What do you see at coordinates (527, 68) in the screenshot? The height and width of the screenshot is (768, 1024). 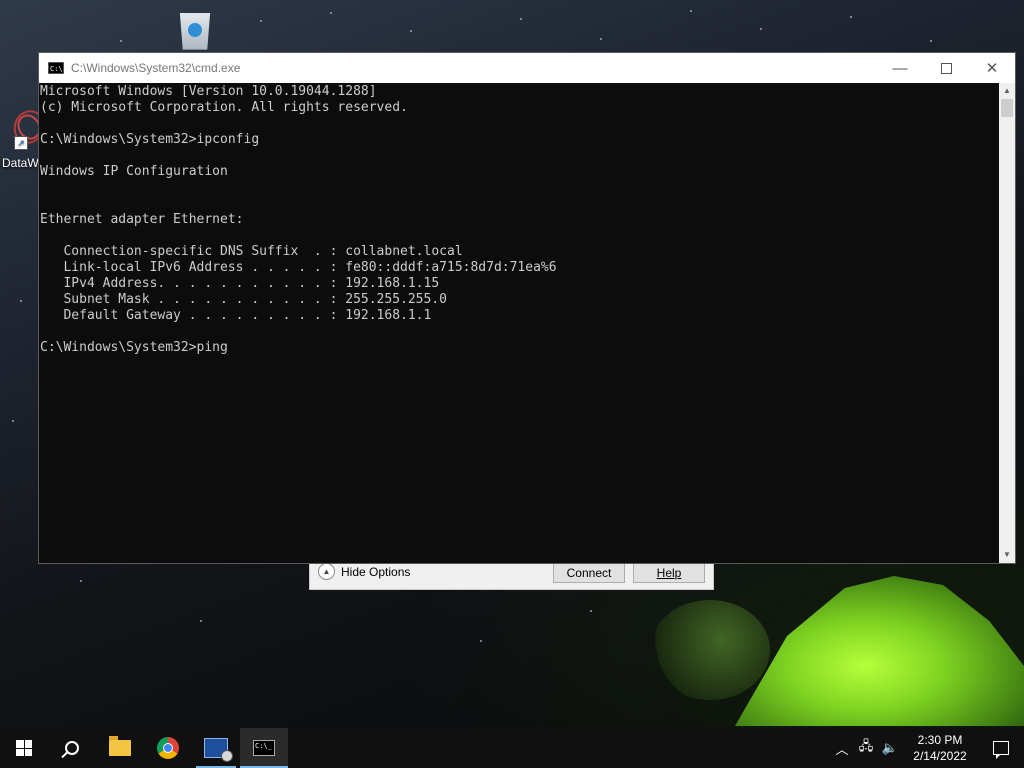 I see `cmd-titlebar: C:\ C:\Windows\System32\cmd.exe — ✕` at bounding box center [527, 68].